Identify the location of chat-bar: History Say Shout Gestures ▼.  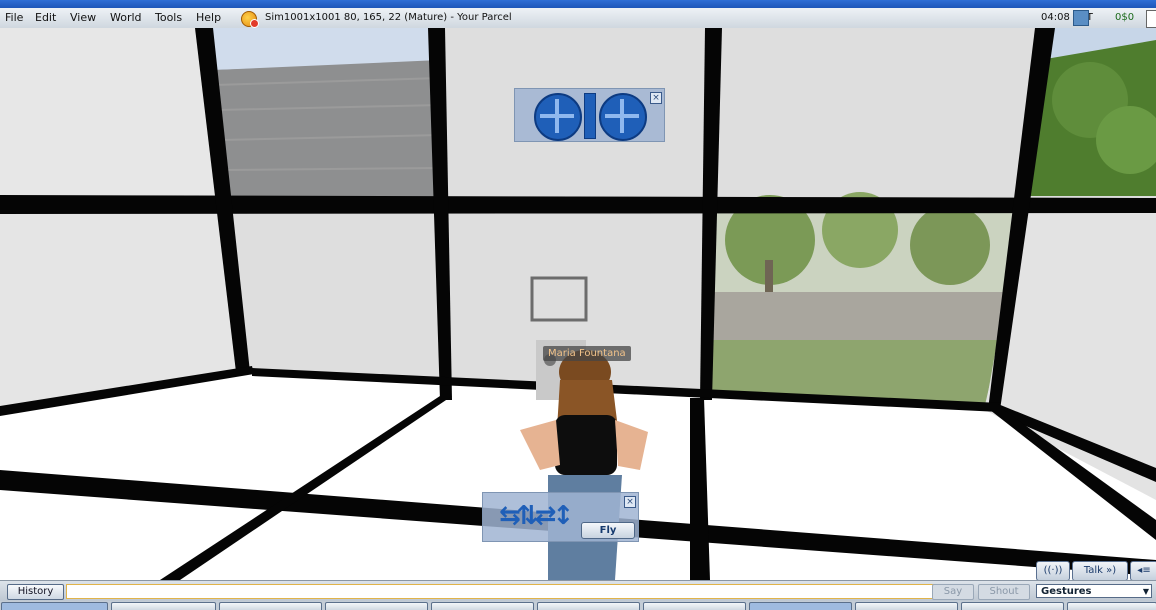
(578, 591).